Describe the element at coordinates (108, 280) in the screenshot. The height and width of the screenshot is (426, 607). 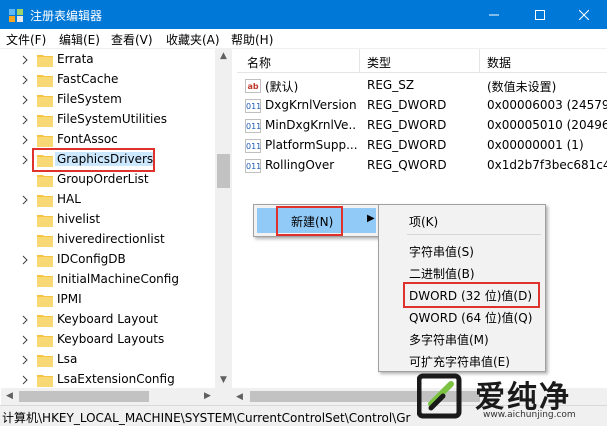
I see `tree-item: InitialMachineConfig` at that location.